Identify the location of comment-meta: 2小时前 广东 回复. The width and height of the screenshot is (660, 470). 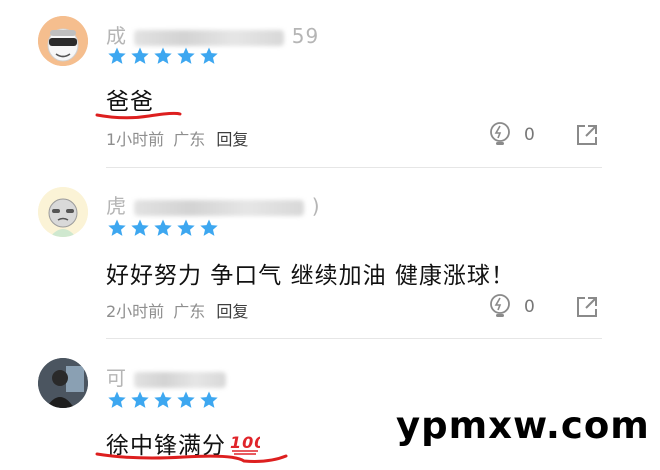
(177, 310).